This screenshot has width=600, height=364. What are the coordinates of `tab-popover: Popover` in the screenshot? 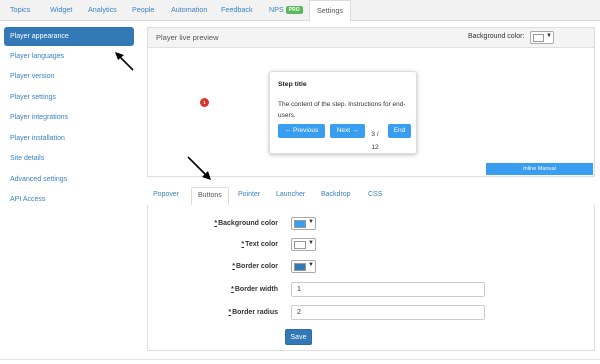 It's located at (166, 196).